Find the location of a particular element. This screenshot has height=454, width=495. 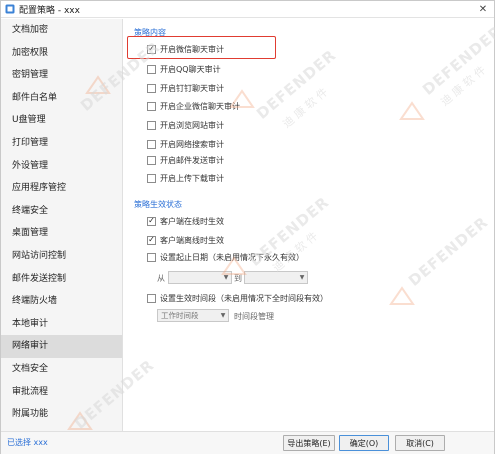

sidebar-item-encryption-permission: 加密权限 is located at coordinates (61, 53).